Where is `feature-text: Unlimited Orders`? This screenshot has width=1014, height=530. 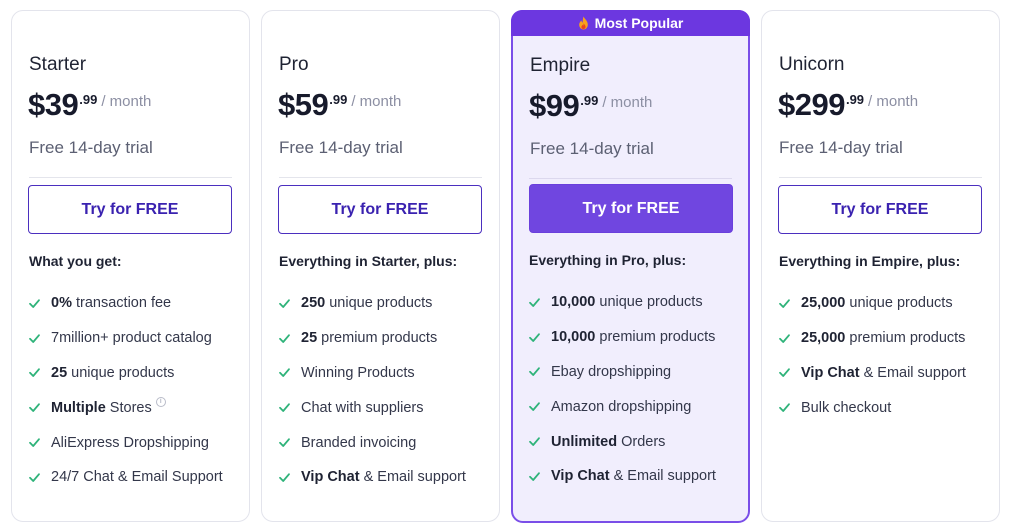
feature-text: Unlimited Orders is located at coordinates (608, 442).